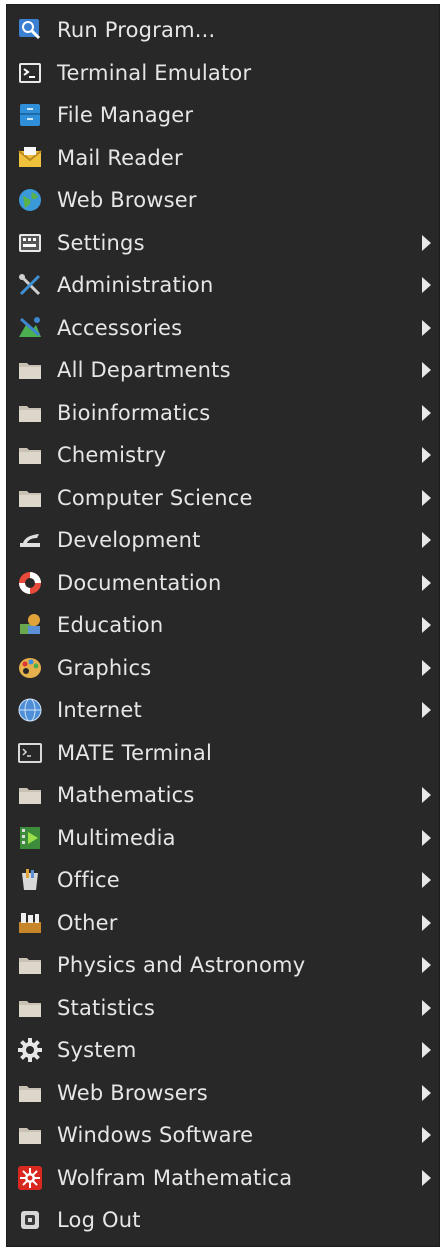 The image size is (440, 1251). What do you see at coordinates (30, 1178) in the screenshot?
I see `wolfram-icon` at bounding box center [30, 1178].